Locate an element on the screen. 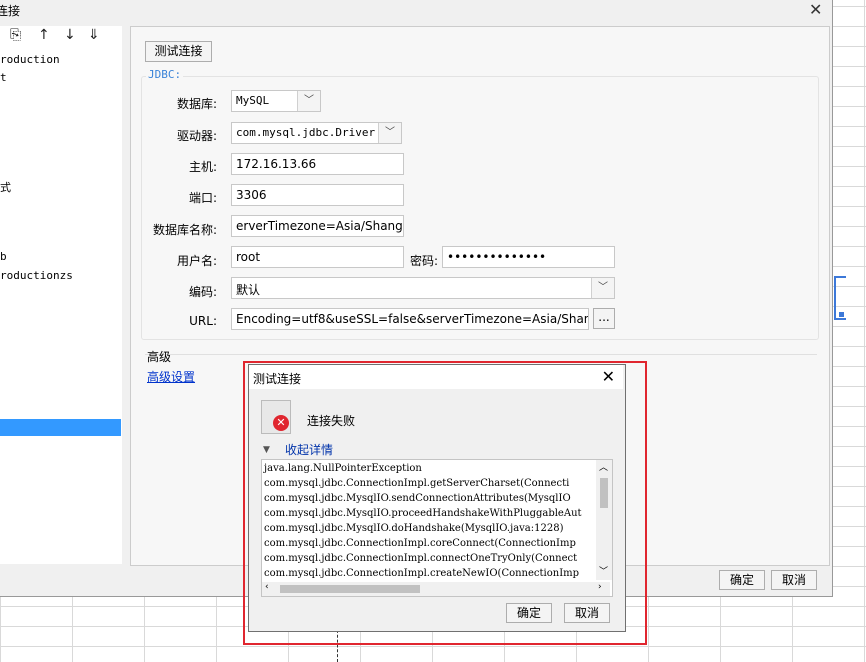 The image size is (866, 662). driver-label: 驱动器: is located at coordinates (196, 136).